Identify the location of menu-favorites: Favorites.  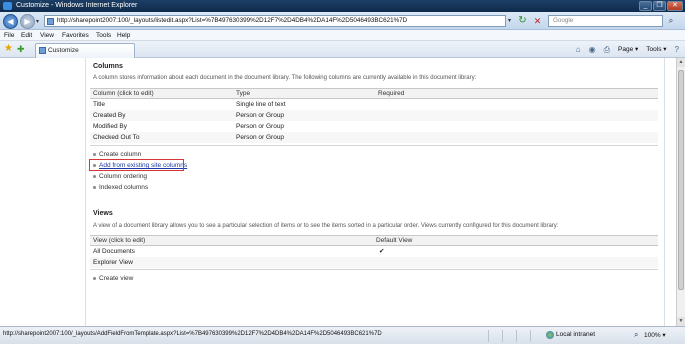
(75, 35).